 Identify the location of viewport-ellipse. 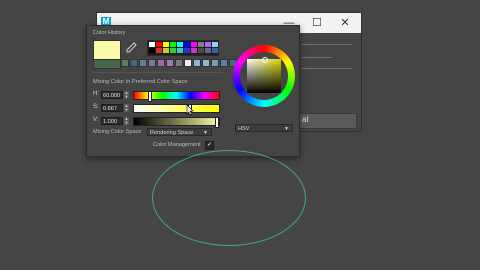
(229, 198).